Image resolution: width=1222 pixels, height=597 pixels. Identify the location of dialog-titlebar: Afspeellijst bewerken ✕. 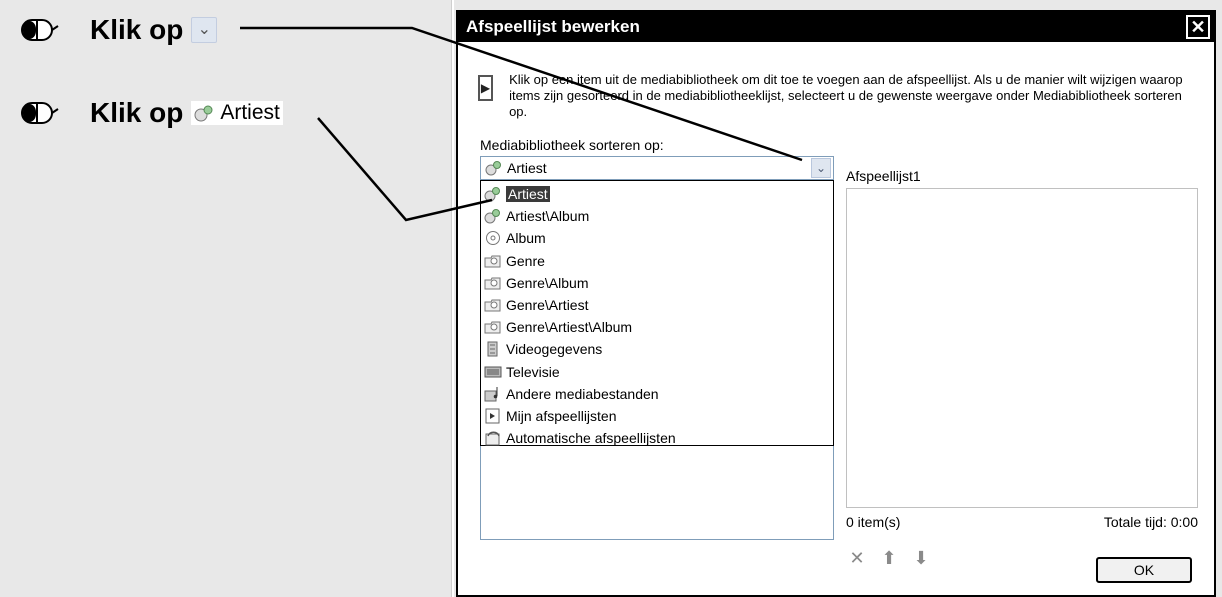
(836, 27).